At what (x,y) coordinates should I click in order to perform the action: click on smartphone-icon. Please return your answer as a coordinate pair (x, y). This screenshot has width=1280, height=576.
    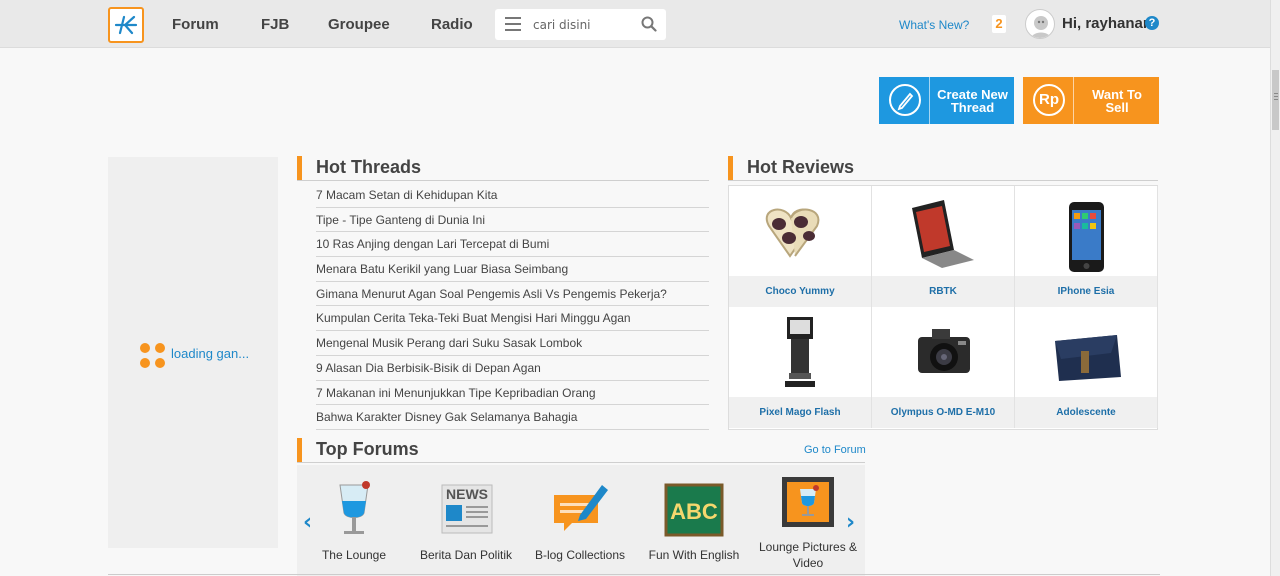
    Looking at the image, I should click on (1086, 237).